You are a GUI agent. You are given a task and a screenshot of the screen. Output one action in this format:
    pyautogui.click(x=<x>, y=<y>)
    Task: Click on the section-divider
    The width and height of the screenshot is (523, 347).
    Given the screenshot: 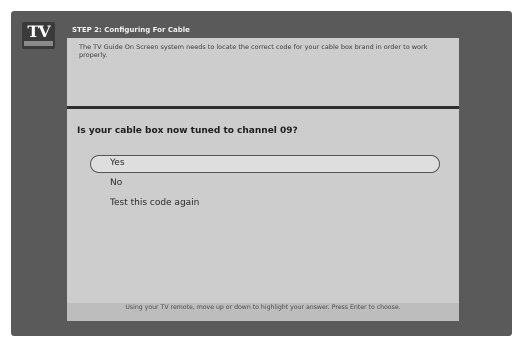 What is the action you would take?
    pyautogui.click(x=263, y=107)
    